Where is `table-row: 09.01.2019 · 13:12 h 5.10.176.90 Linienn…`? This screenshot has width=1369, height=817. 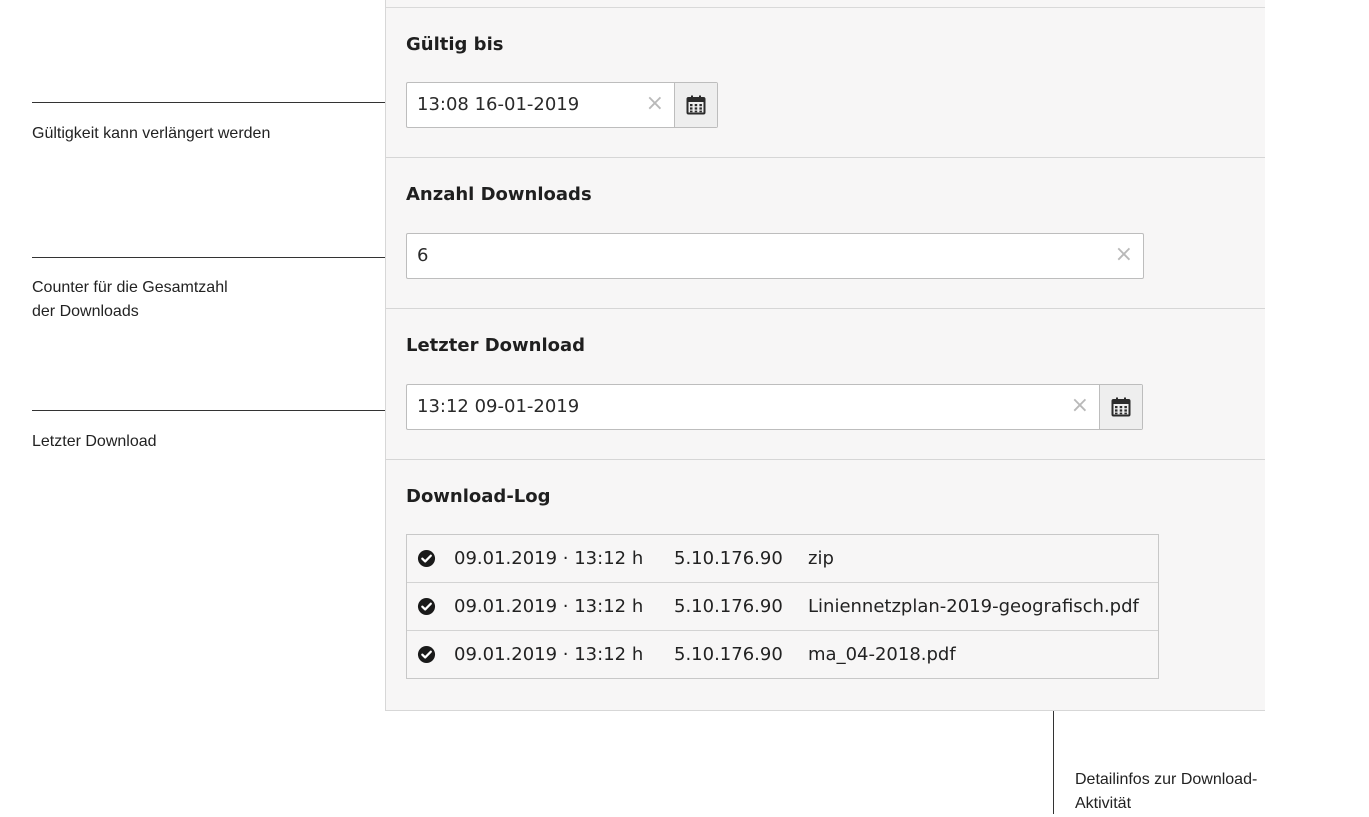
table-row: 09.01.2019 · 13:12 h 5.10.176.90 Linienn… is located at coordinates (782, 607).